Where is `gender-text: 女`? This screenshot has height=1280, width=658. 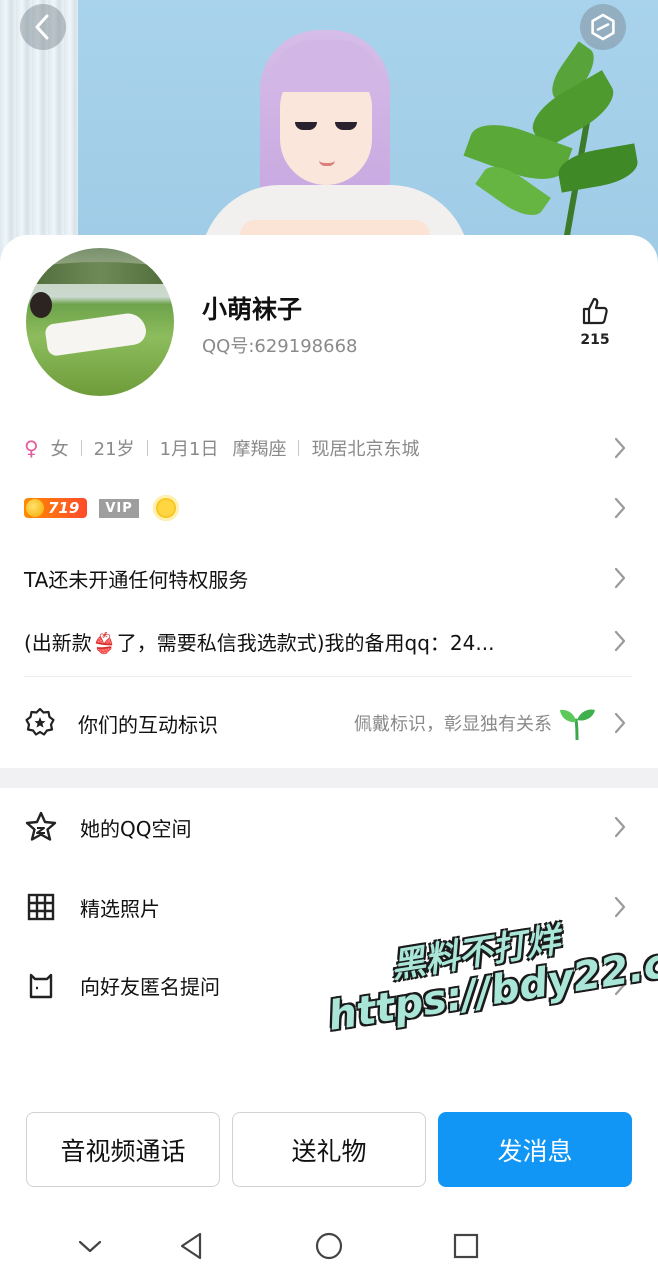 gender-text: 女 is located at coordinates (59, 449).